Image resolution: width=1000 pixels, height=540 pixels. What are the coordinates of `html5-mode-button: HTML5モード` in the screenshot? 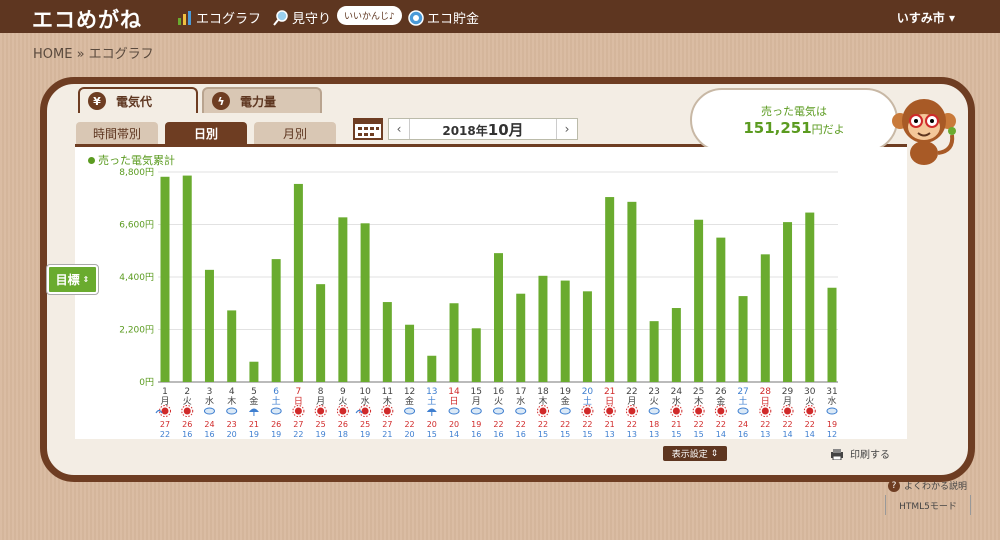 It's located at (928, 505).